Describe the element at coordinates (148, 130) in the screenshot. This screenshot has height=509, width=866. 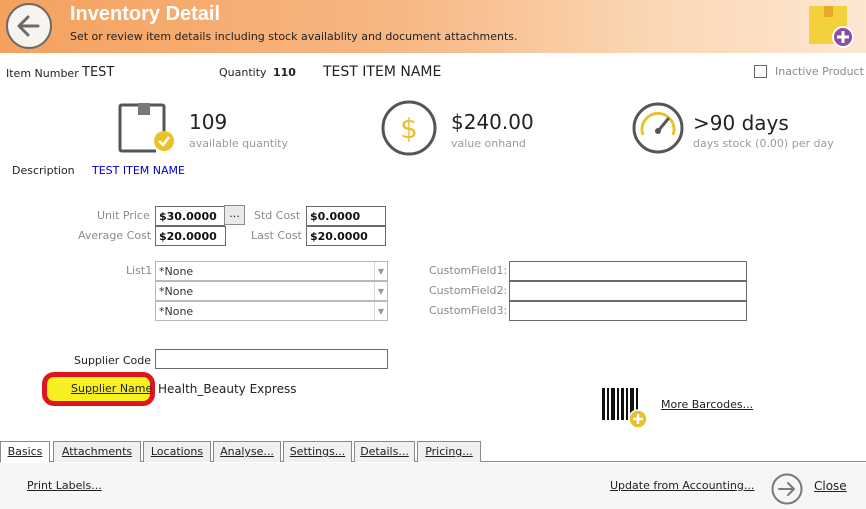
I see `box-check-icon` at that location.